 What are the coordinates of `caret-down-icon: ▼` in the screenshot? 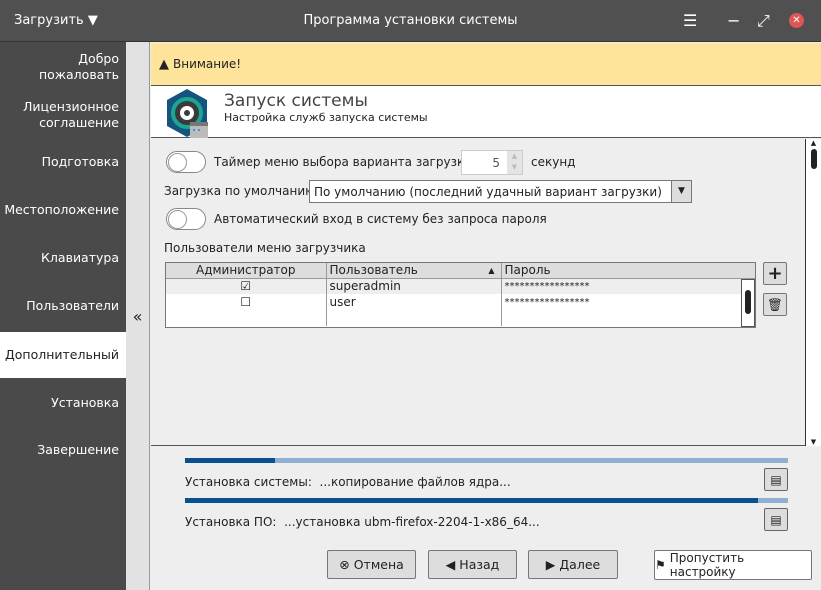 It's located at (92, 20).